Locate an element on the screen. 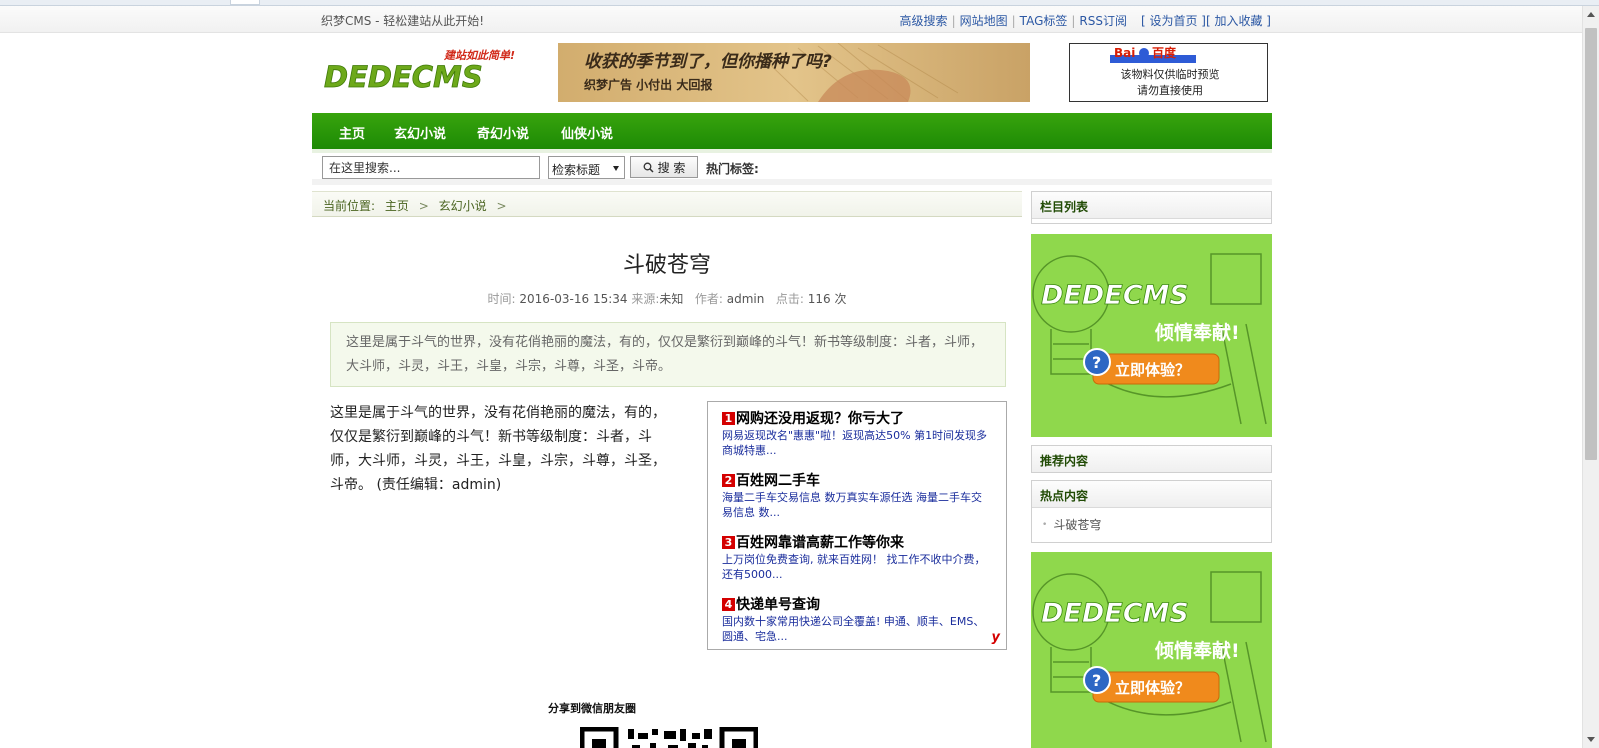  ad-number-badge: 1 is located at coordinates (728, 418).